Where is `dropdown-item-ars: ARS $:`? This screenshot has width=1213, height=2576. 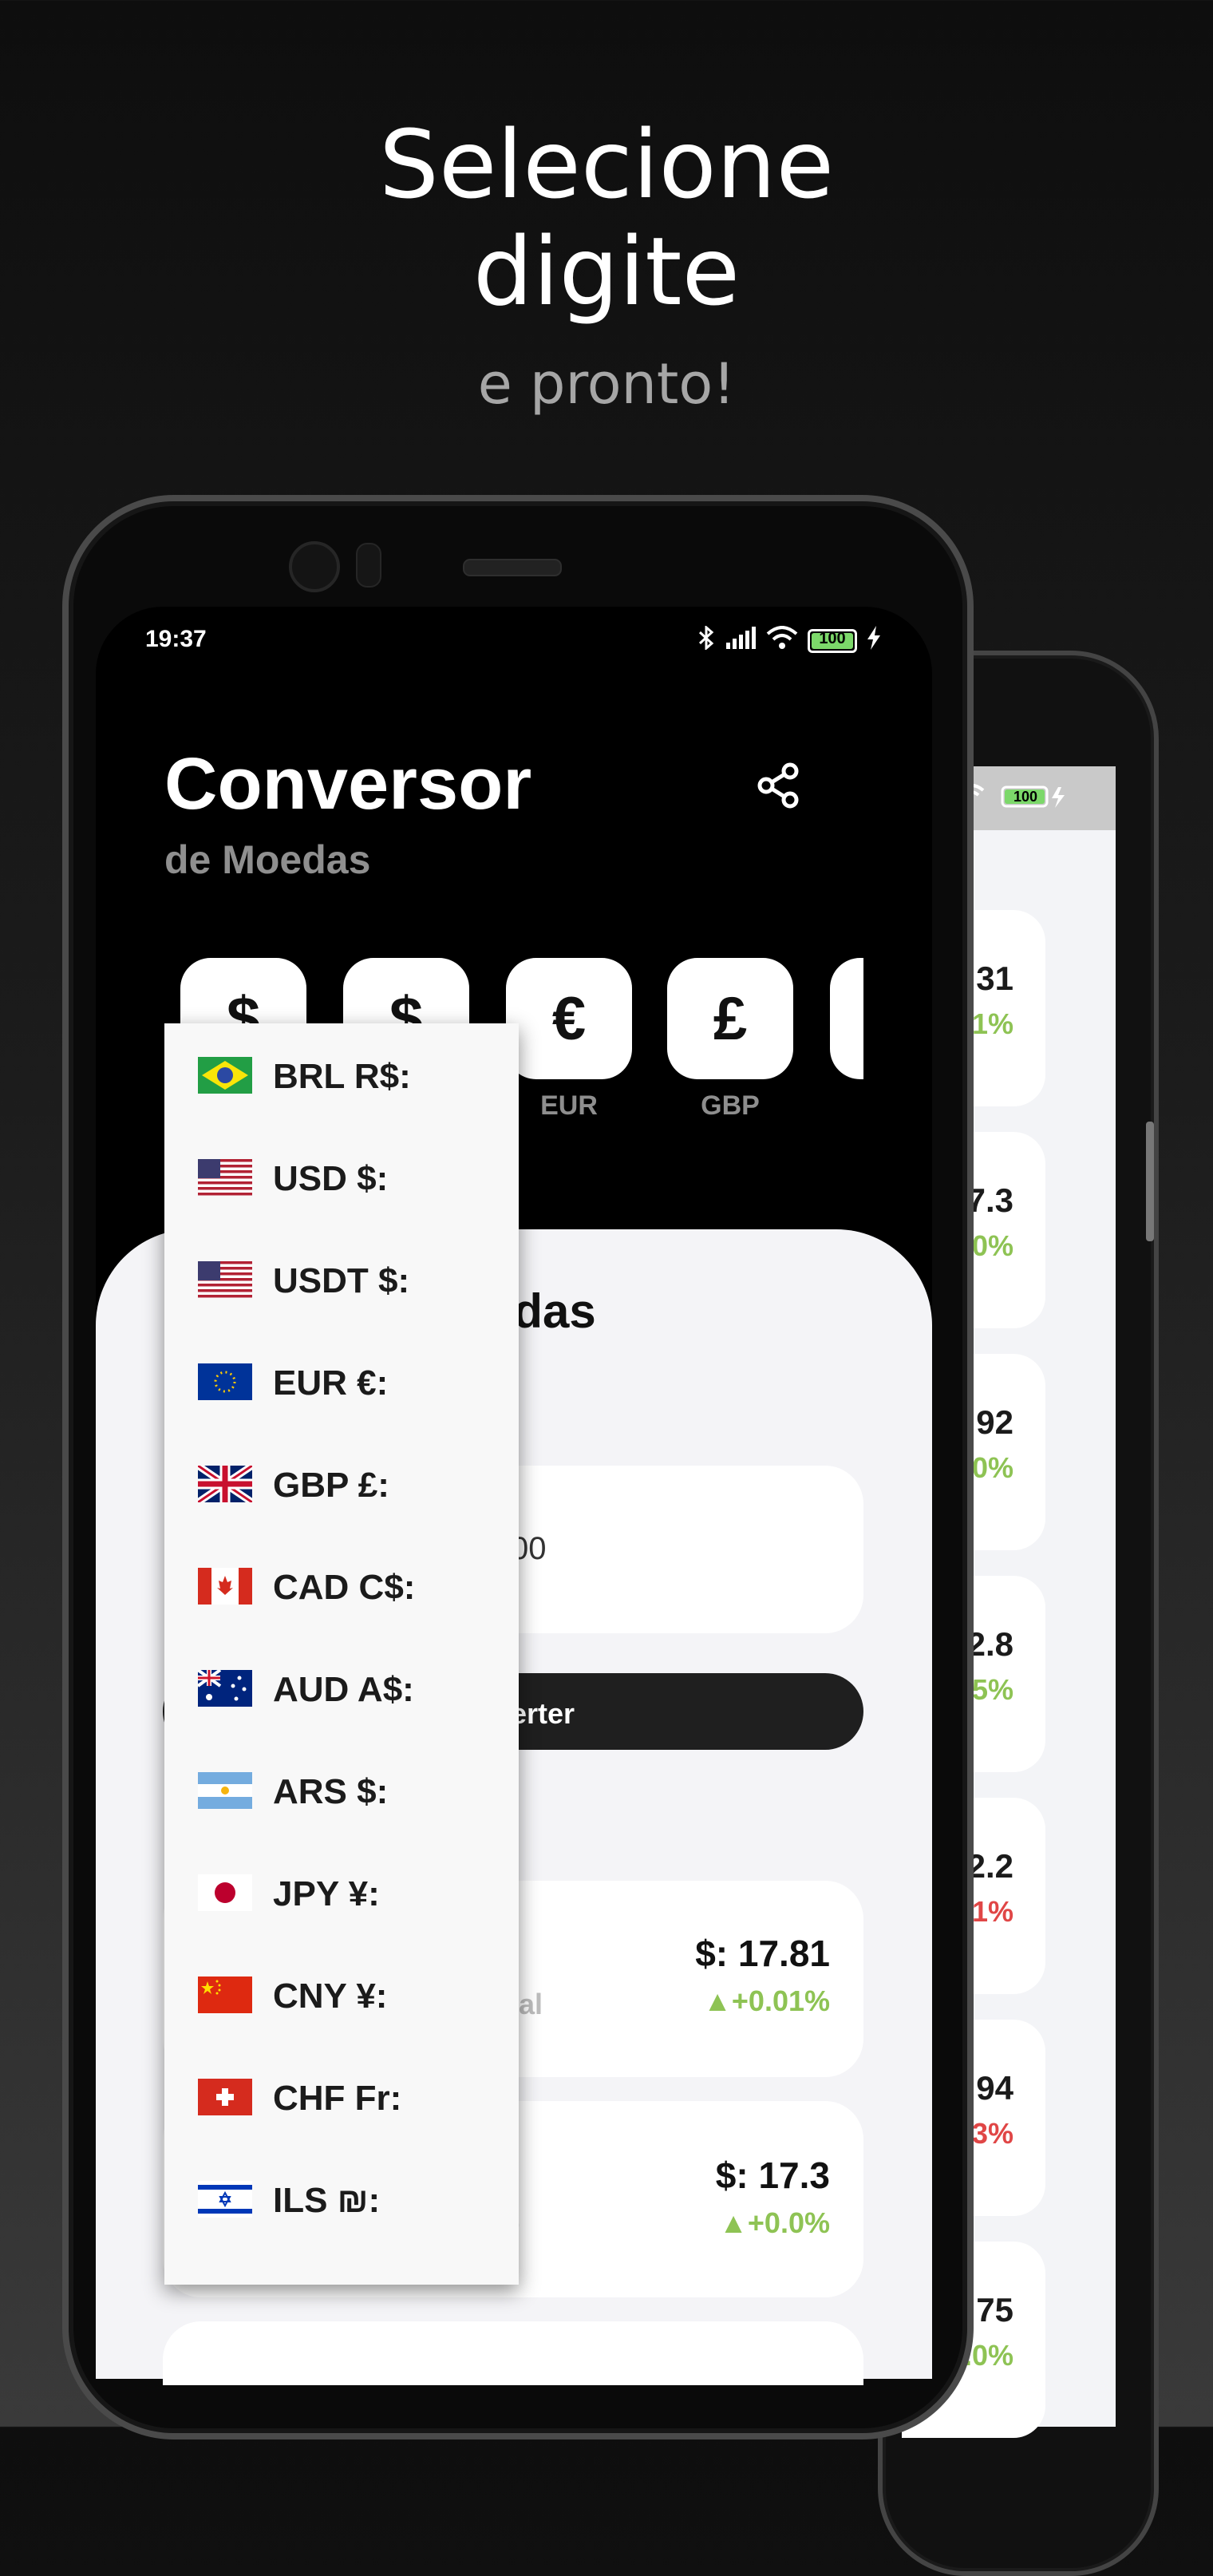 dropdown-item-ars: ARS $: is located at coordinates (341, 1790).